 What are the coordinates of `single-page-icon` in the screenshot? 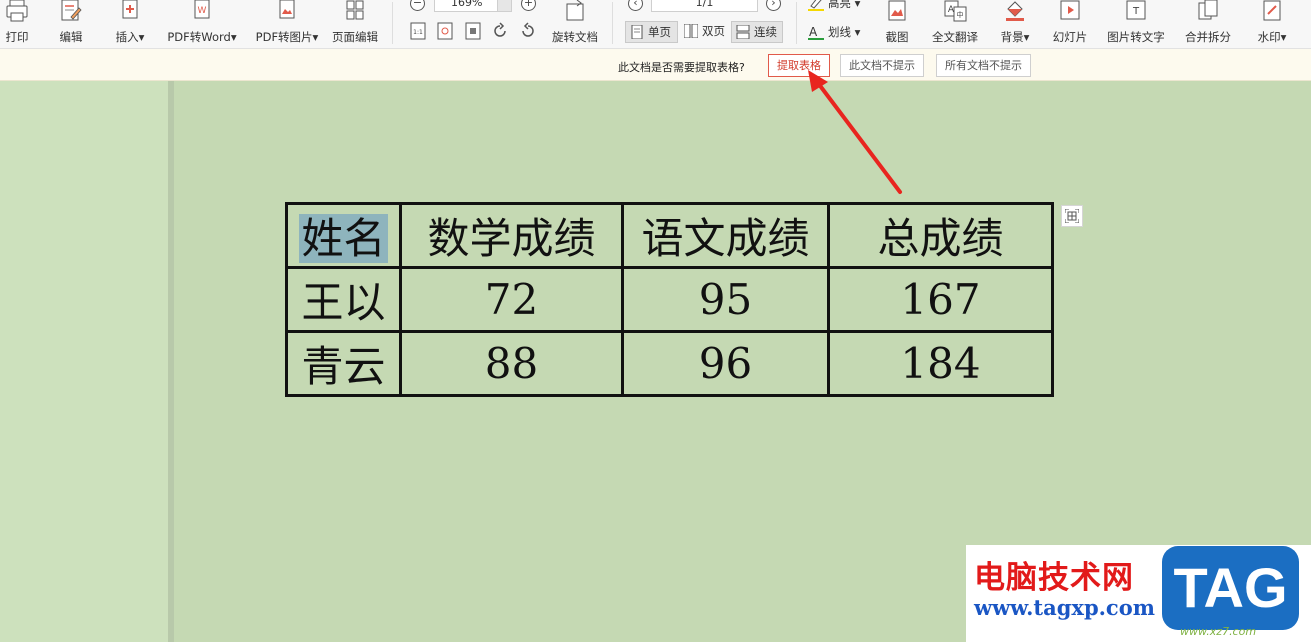 It's located at (637, 32).